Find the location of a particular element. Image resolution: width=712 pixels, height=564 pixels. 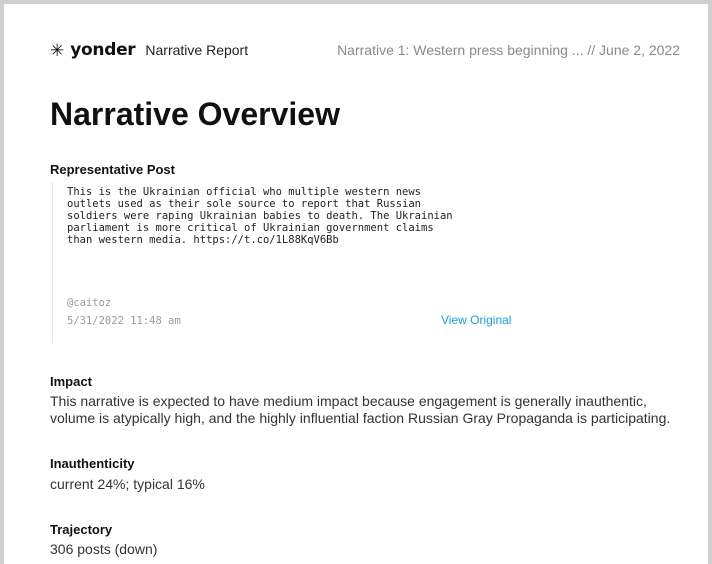

trajectory-heading: Trajectory is located at coordinates (81, 529).